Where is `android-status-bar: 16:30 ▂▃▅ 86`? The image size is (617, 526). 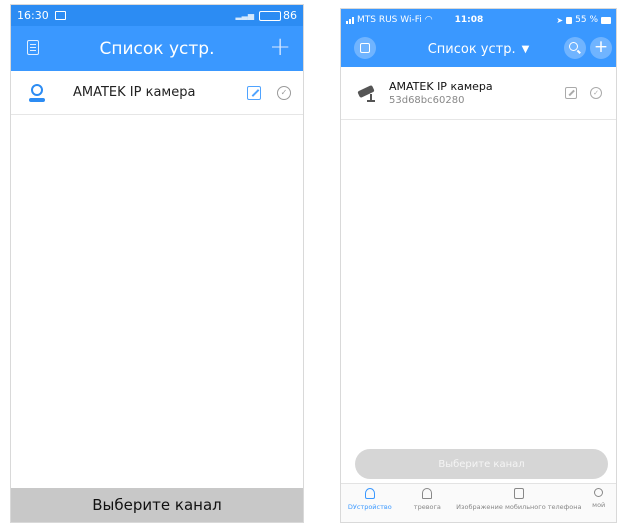
android-status-bar: 16:30 ▂▃▅ 86 is located at coordinates (157, 15).